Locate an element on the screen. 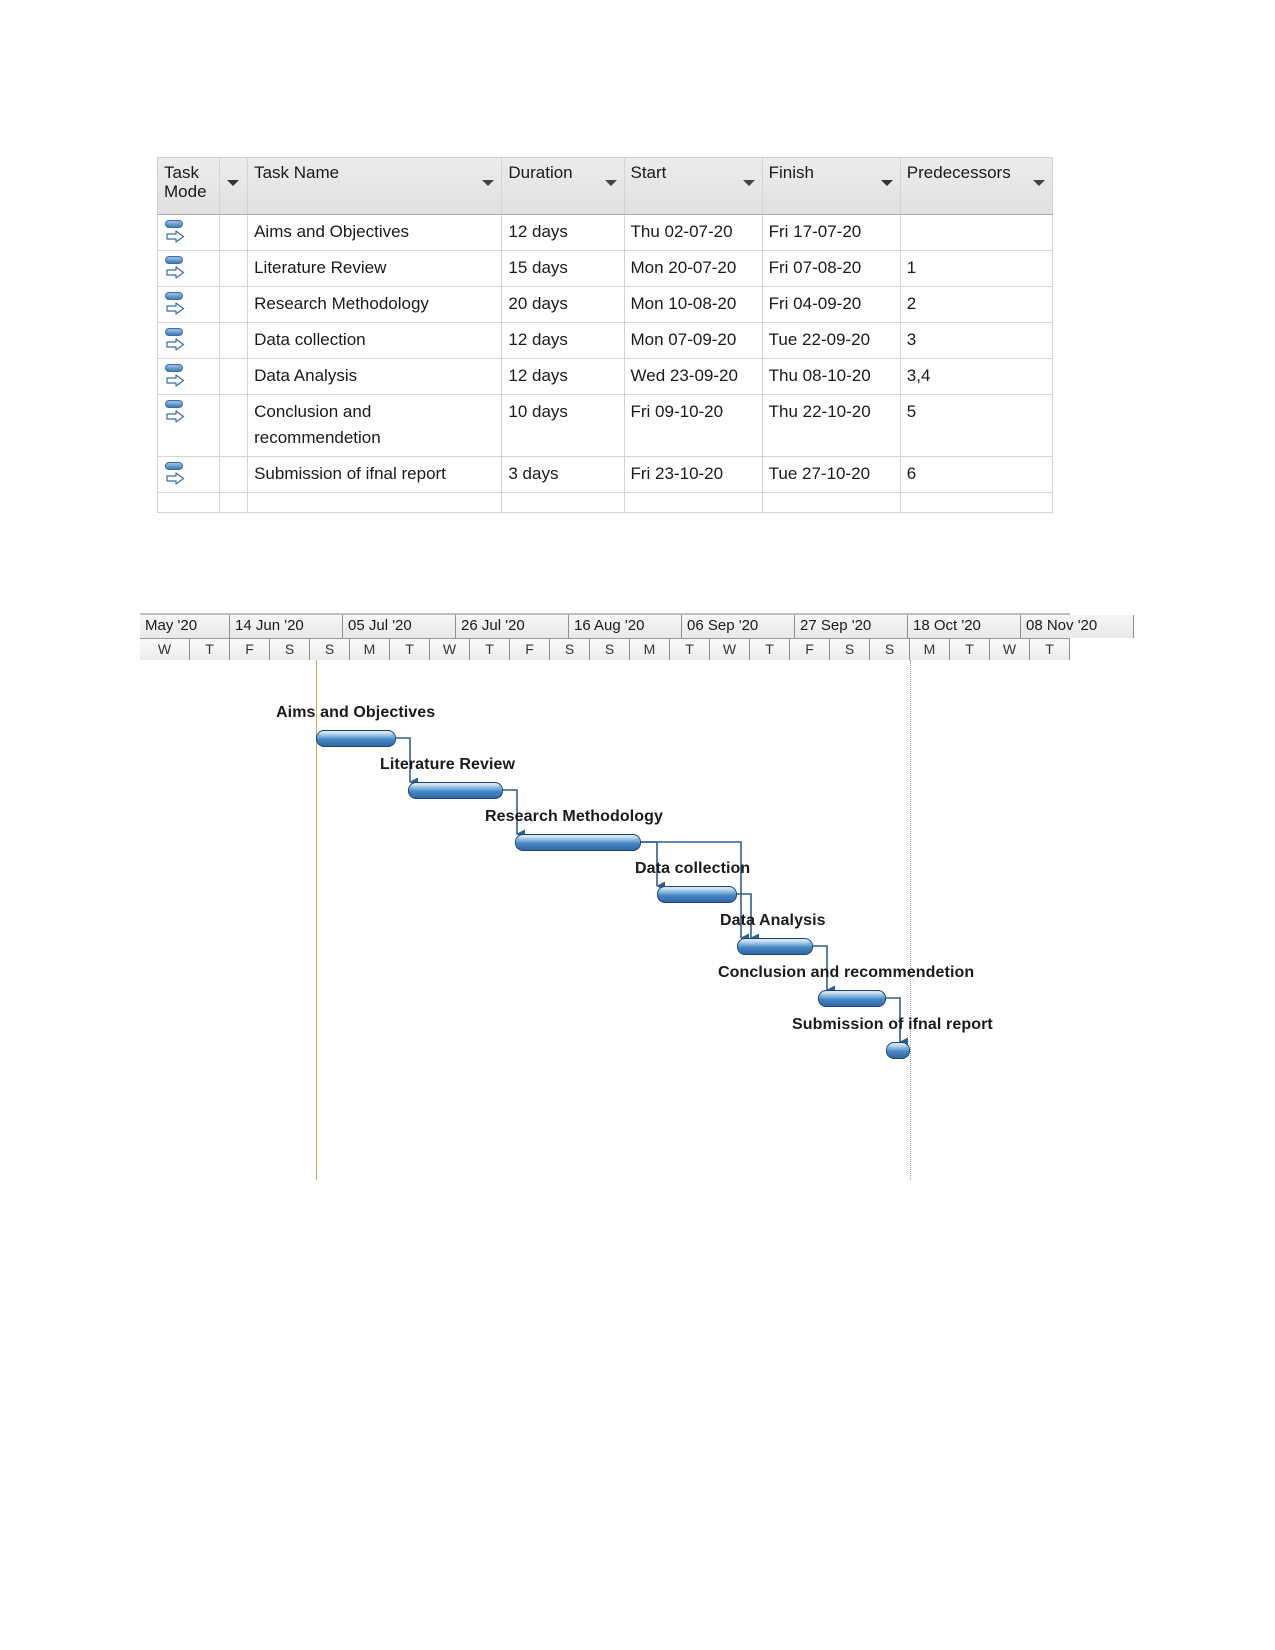 The image size is (1275, 1650). gantt-bar-label: Submission of ifnal report is located at coordinates (892, 1024).